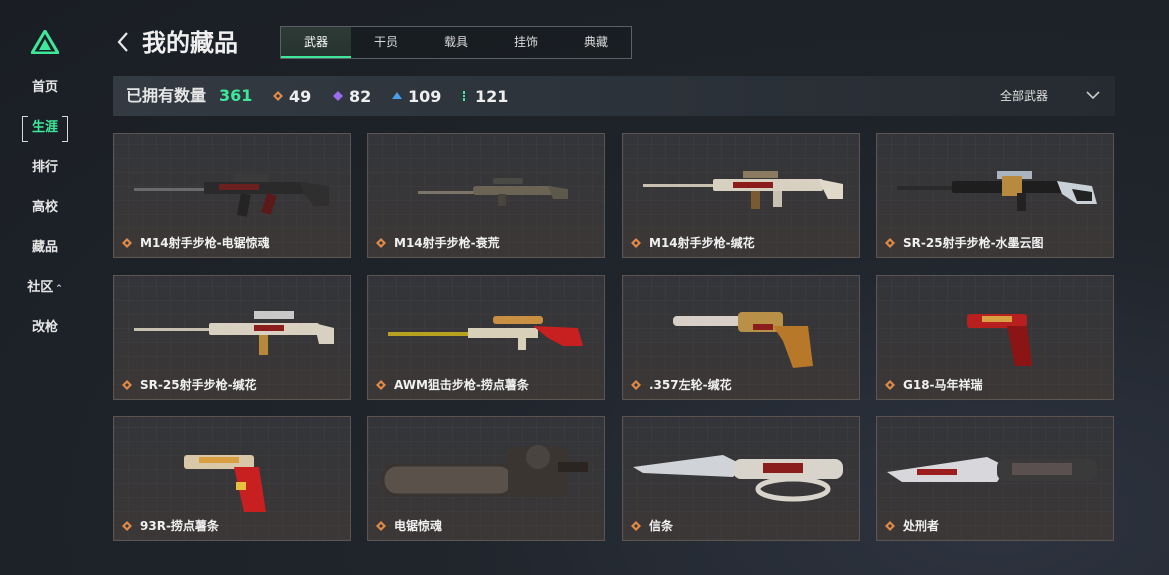  Describe the element at coordinates (921, 526) in the screenshot. I see `item-name: 处刑者` at that location.